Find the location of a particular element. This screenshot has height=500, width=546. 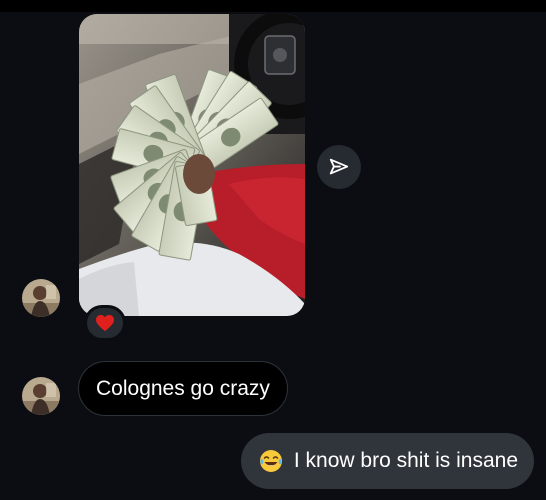

heart-icon is located at coordinates (105, 323).